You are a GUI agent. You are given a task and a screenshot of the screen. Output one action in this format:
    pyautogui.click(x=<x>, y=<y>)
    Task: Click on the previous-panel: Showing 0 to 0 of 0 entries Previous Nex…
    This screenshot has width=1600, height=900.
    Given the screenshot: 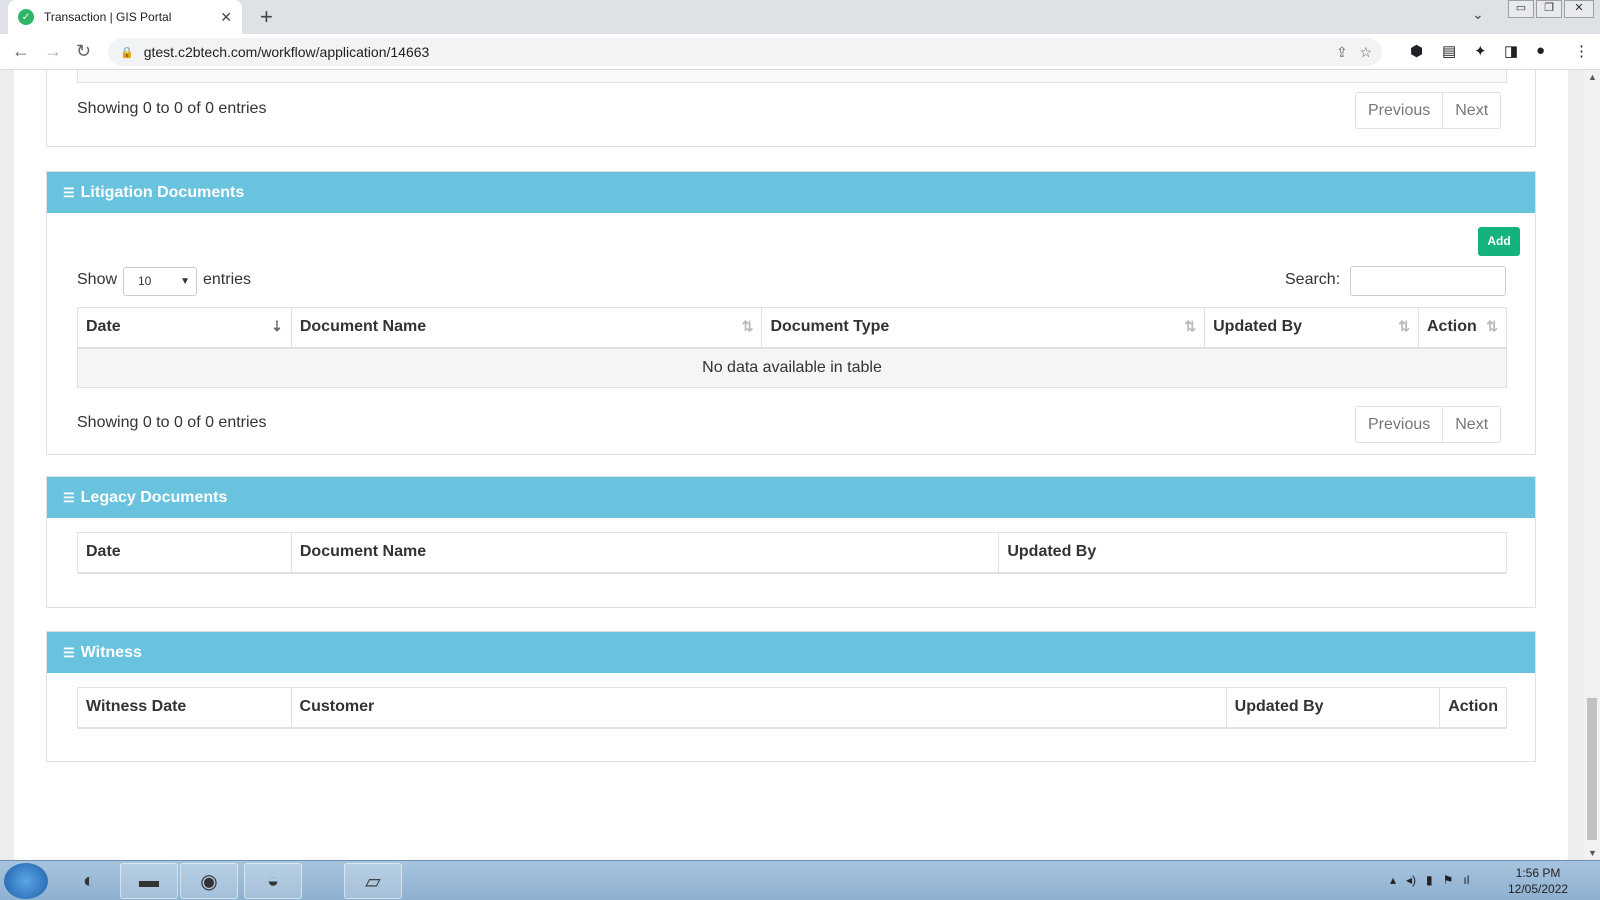 What is the action you would take?
    pyautogui.click(x=791, y=108)
    